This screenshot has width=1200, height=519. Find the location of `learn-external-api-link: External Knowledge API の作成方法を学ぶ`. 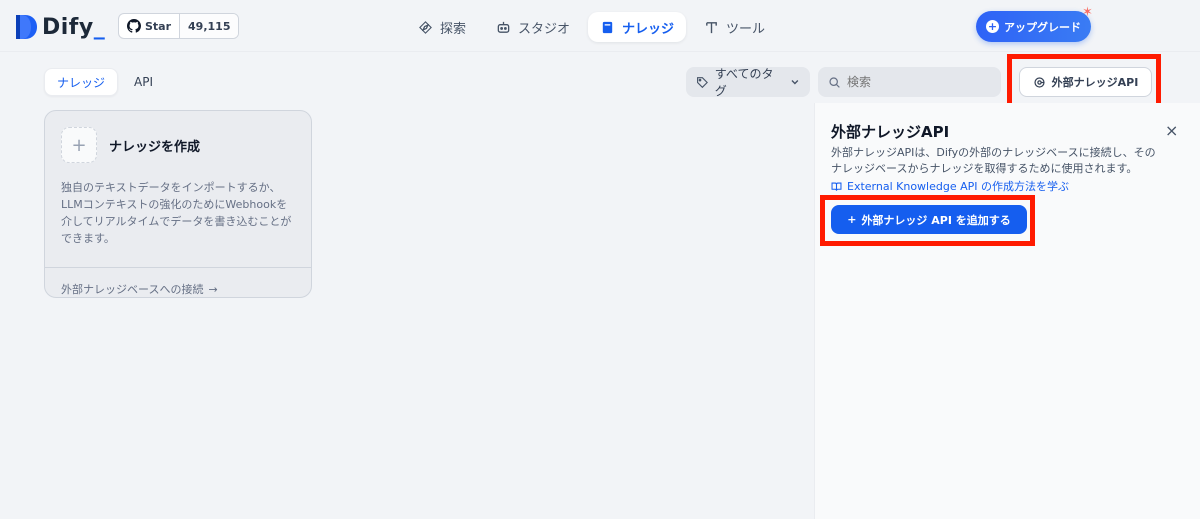

learn-external-api-link: External Knowledge API の作成方法を学ぶ is located at coordinates (950, 186).